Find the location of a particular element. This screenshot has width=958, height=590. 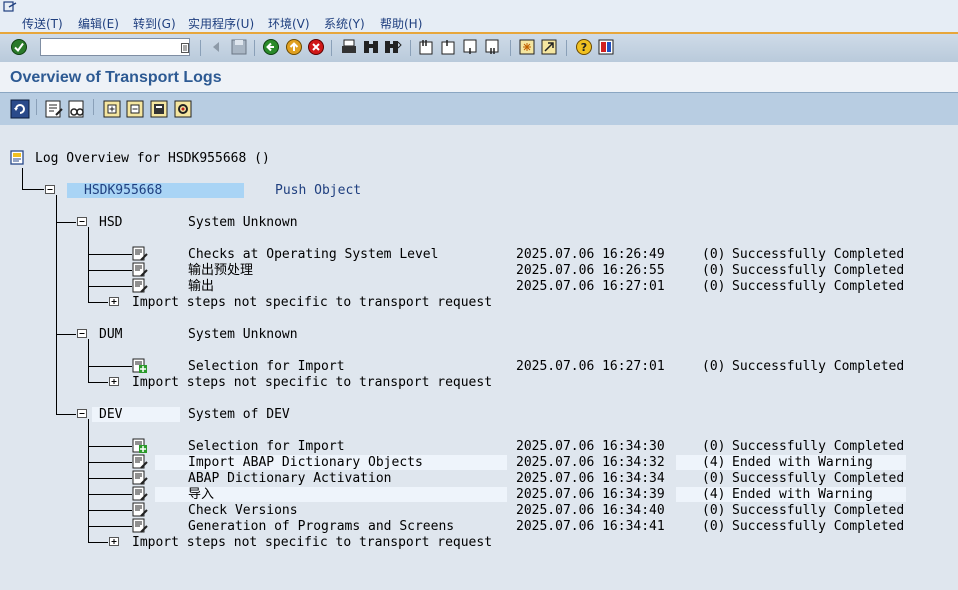

save-icon is located at coordinates (239, 47).